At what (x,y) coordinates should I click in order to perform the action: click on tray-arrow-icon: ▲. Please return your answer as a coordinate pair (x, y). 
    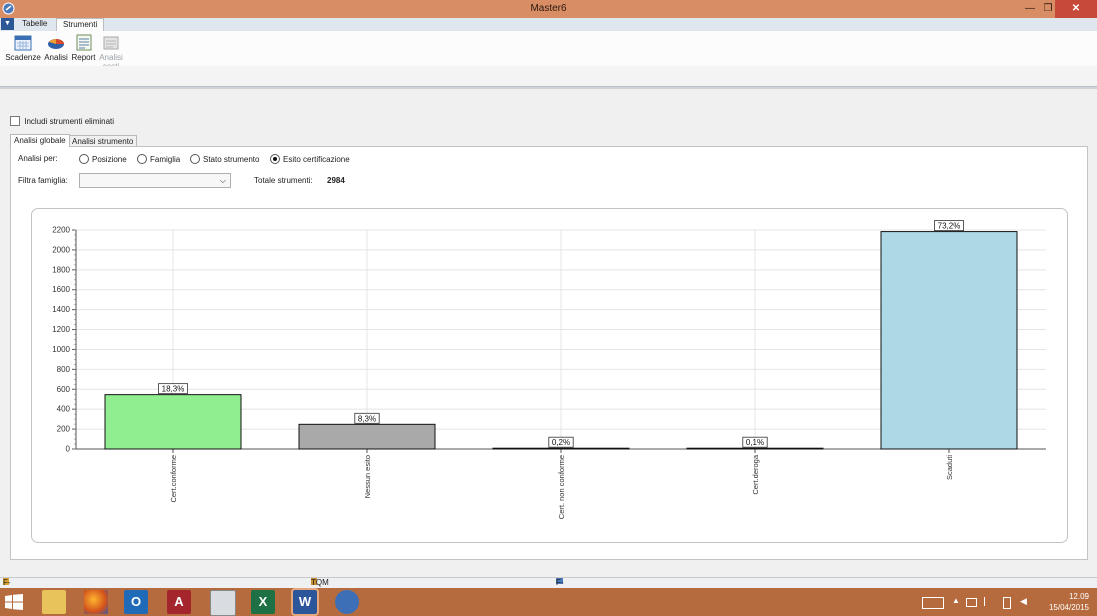
    Looking at the image, I should click on (956, 600).